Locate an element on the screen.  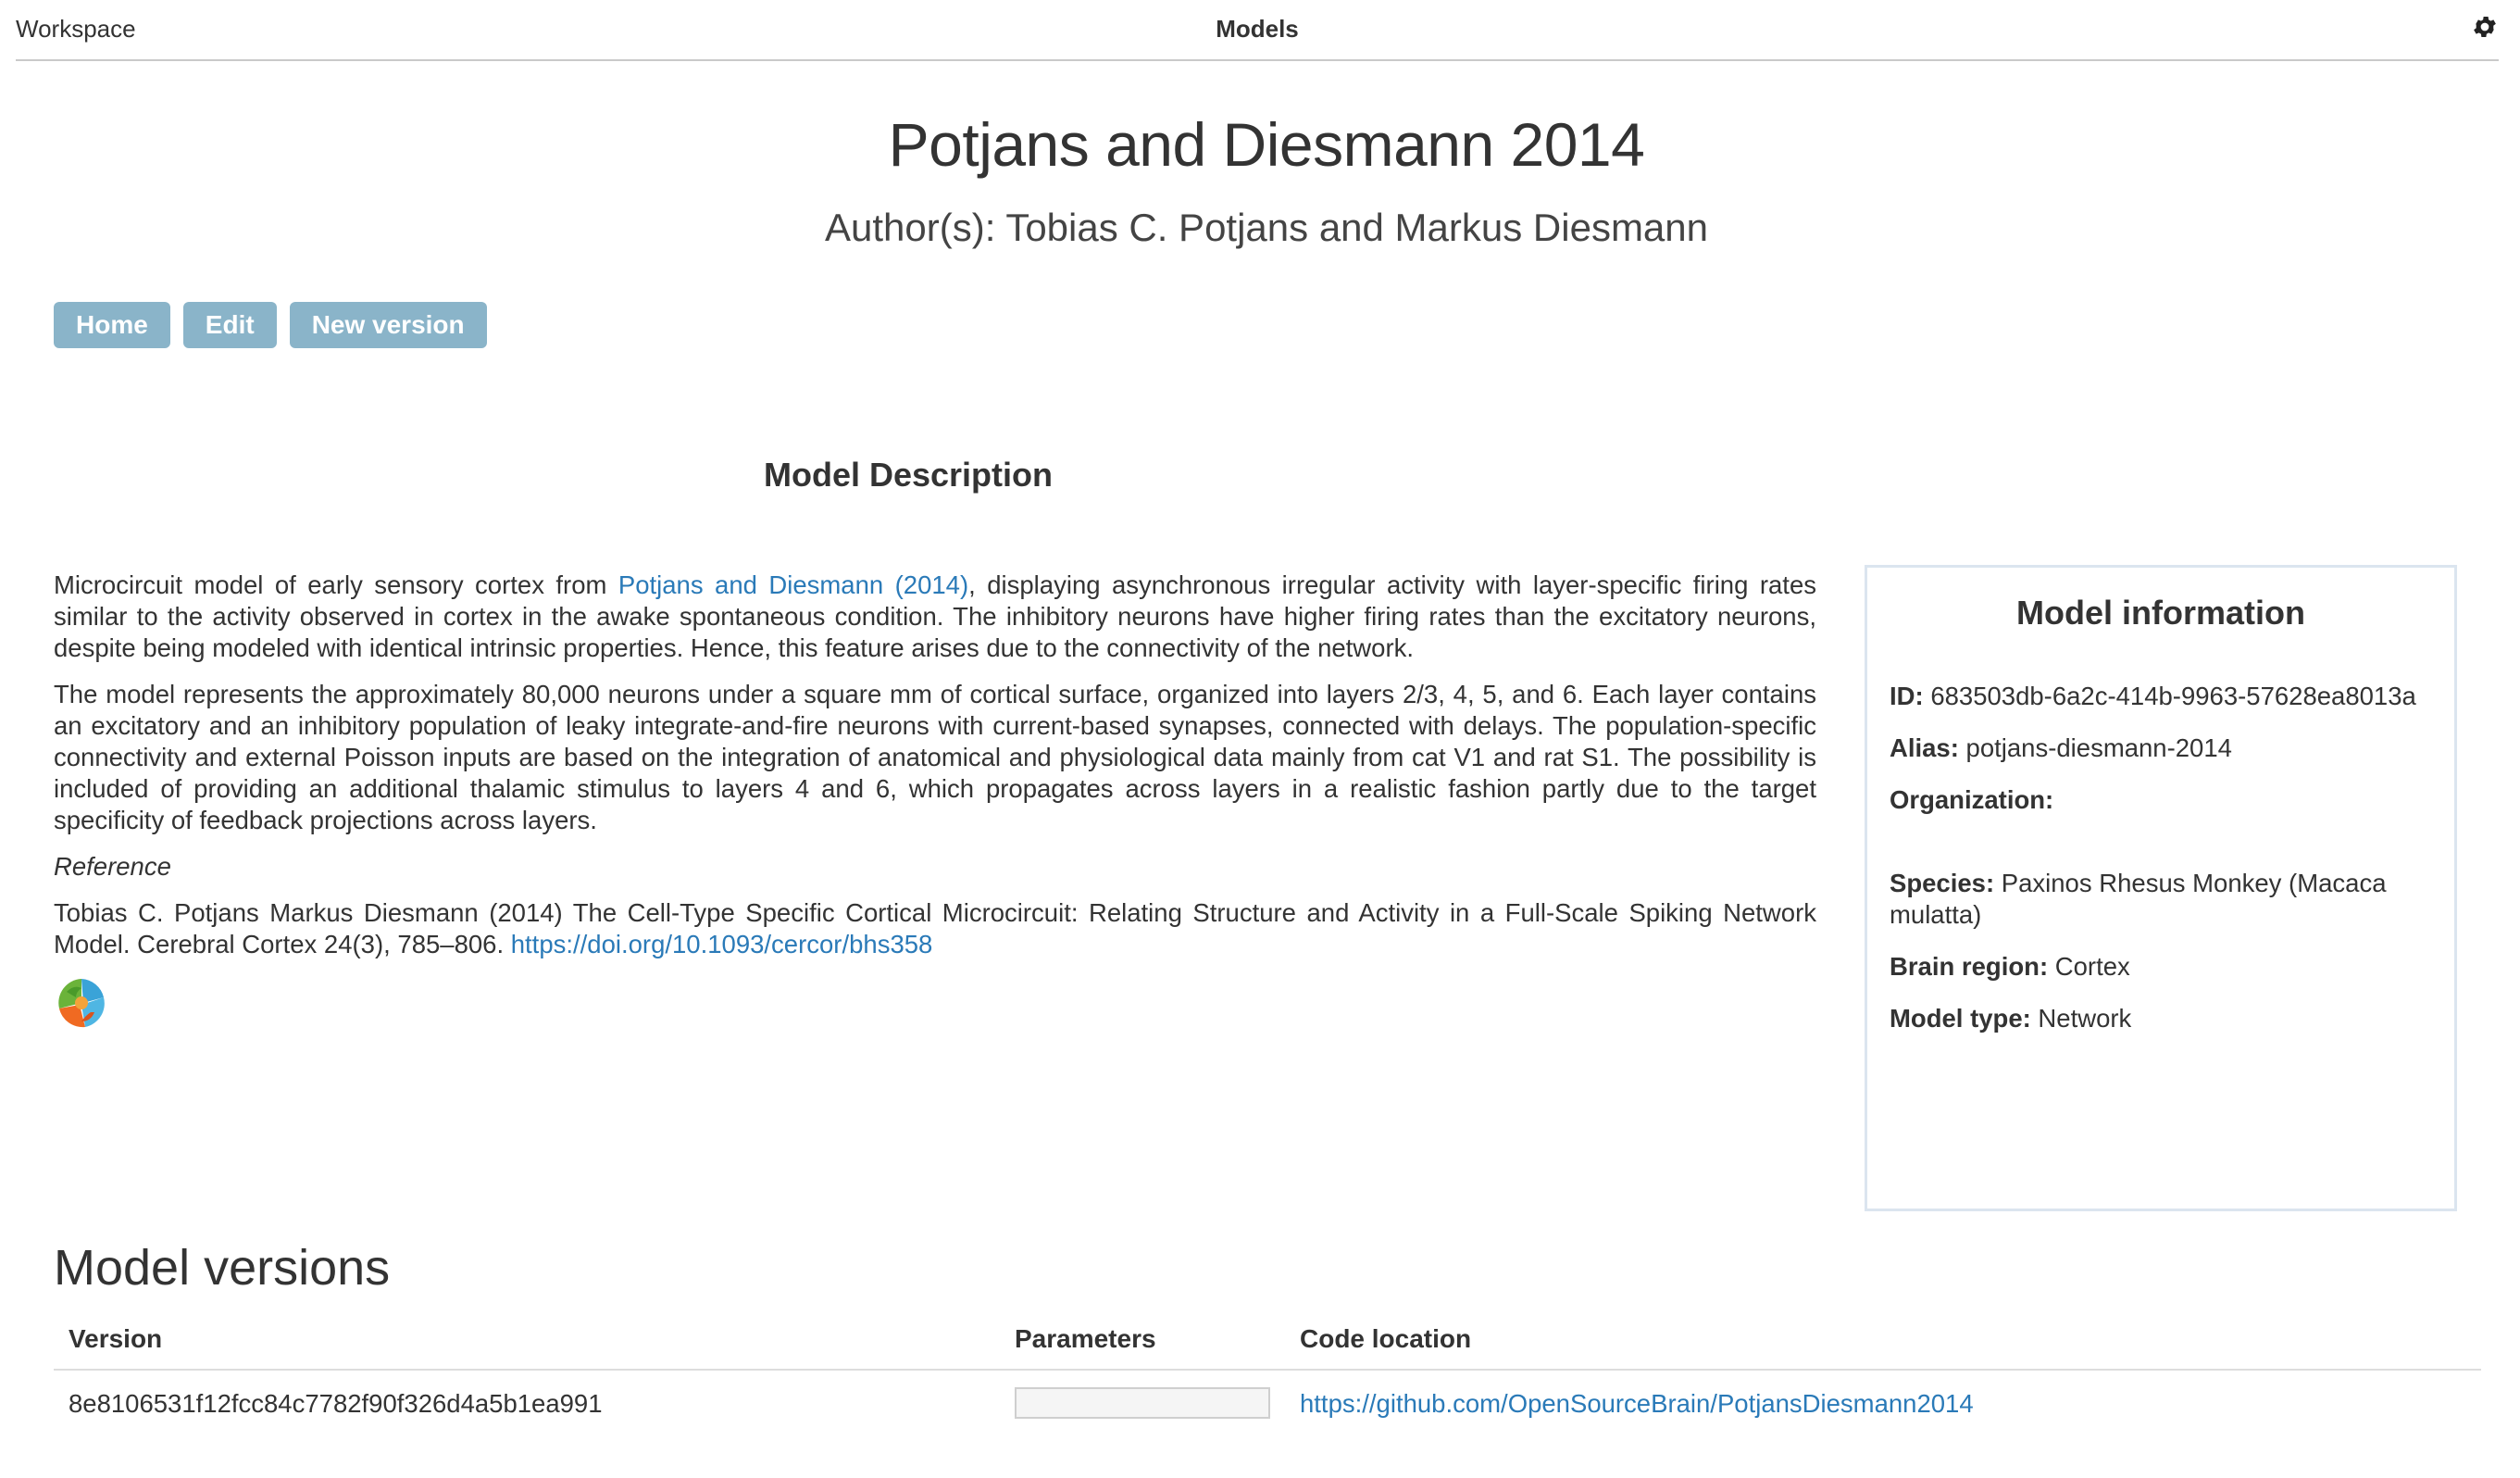
info-alias-value: potjans-diesmann-2014 is located at coordinates (2098, 747).